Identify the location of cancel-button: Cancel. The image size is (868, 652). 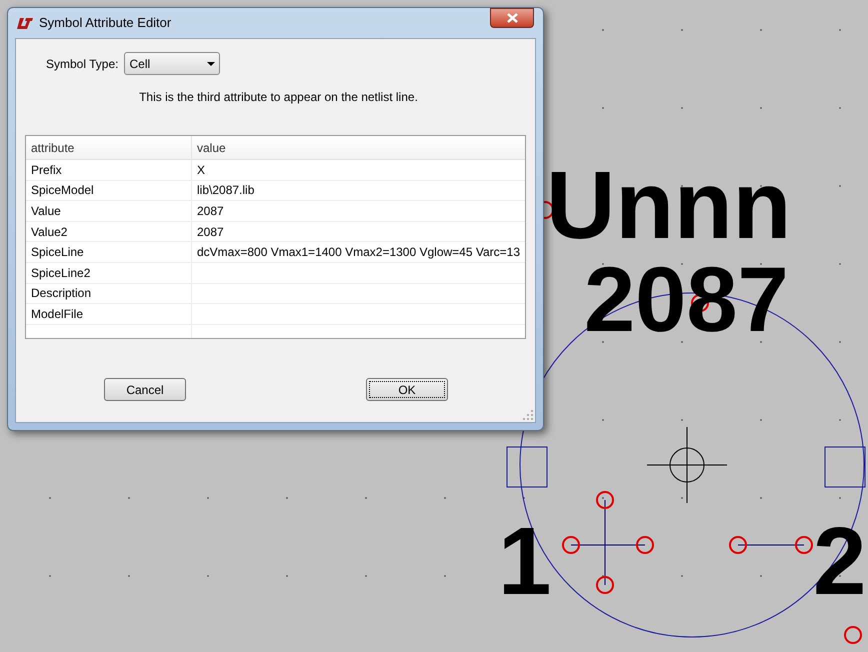
(145, 389).